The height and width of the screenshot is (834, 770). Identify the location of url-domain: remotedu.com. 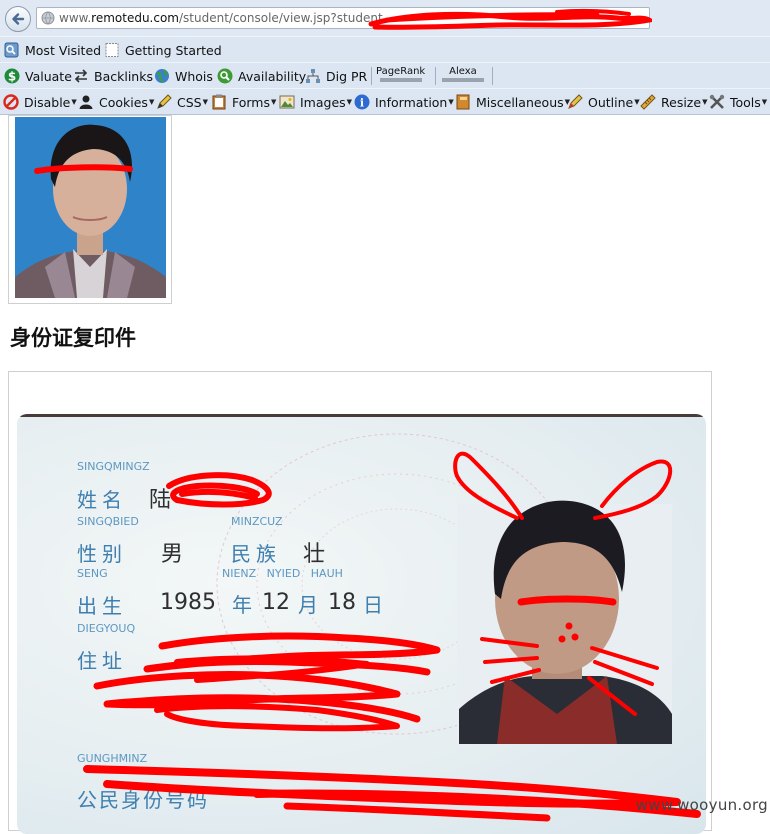
(135, 18).